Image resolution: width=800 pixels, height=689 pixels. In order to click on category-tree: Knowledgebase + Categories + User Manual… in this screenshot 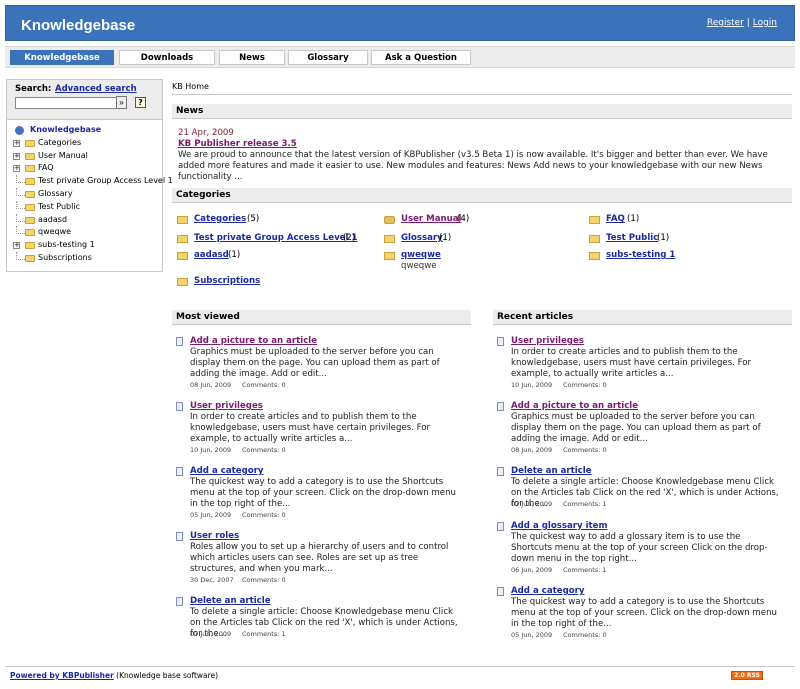, I will do `click(90, 195)`.